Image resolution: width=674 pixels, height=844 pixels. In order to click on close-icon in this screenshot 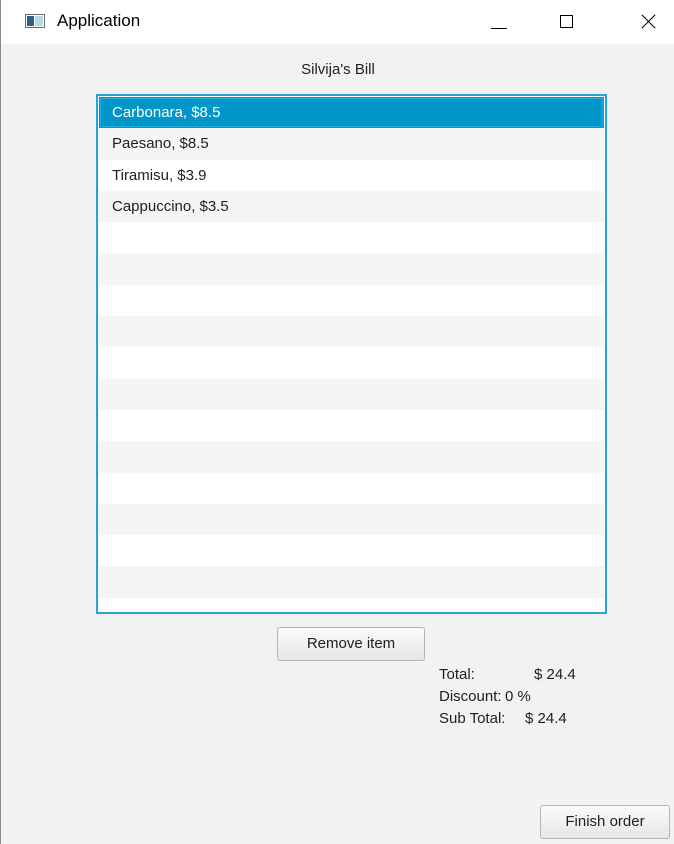, I will do `click(651, 22)`.